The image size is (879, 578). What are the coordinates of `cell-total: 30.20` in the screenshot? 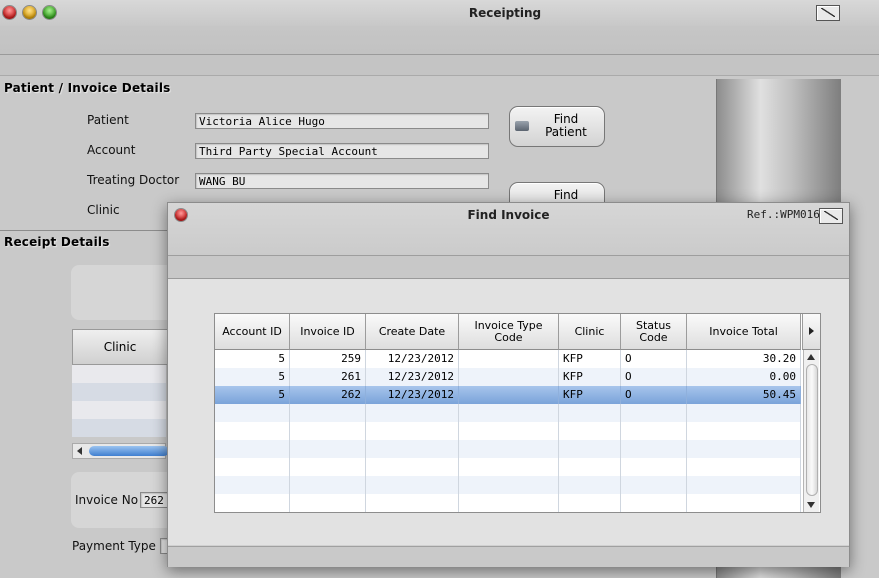 It's located at (744, 359).